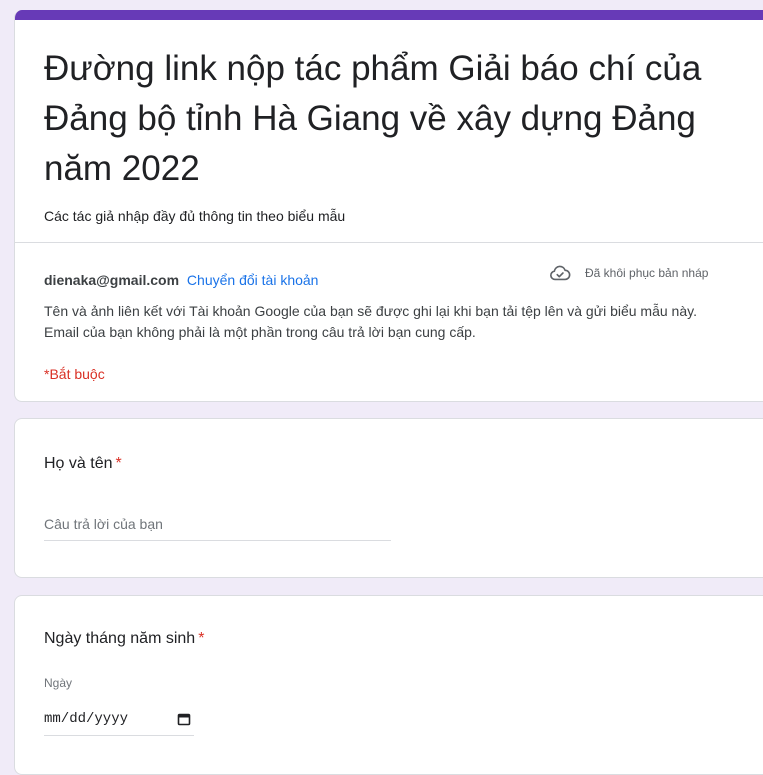  I want to click on name-answer-input, so click(217, 524).